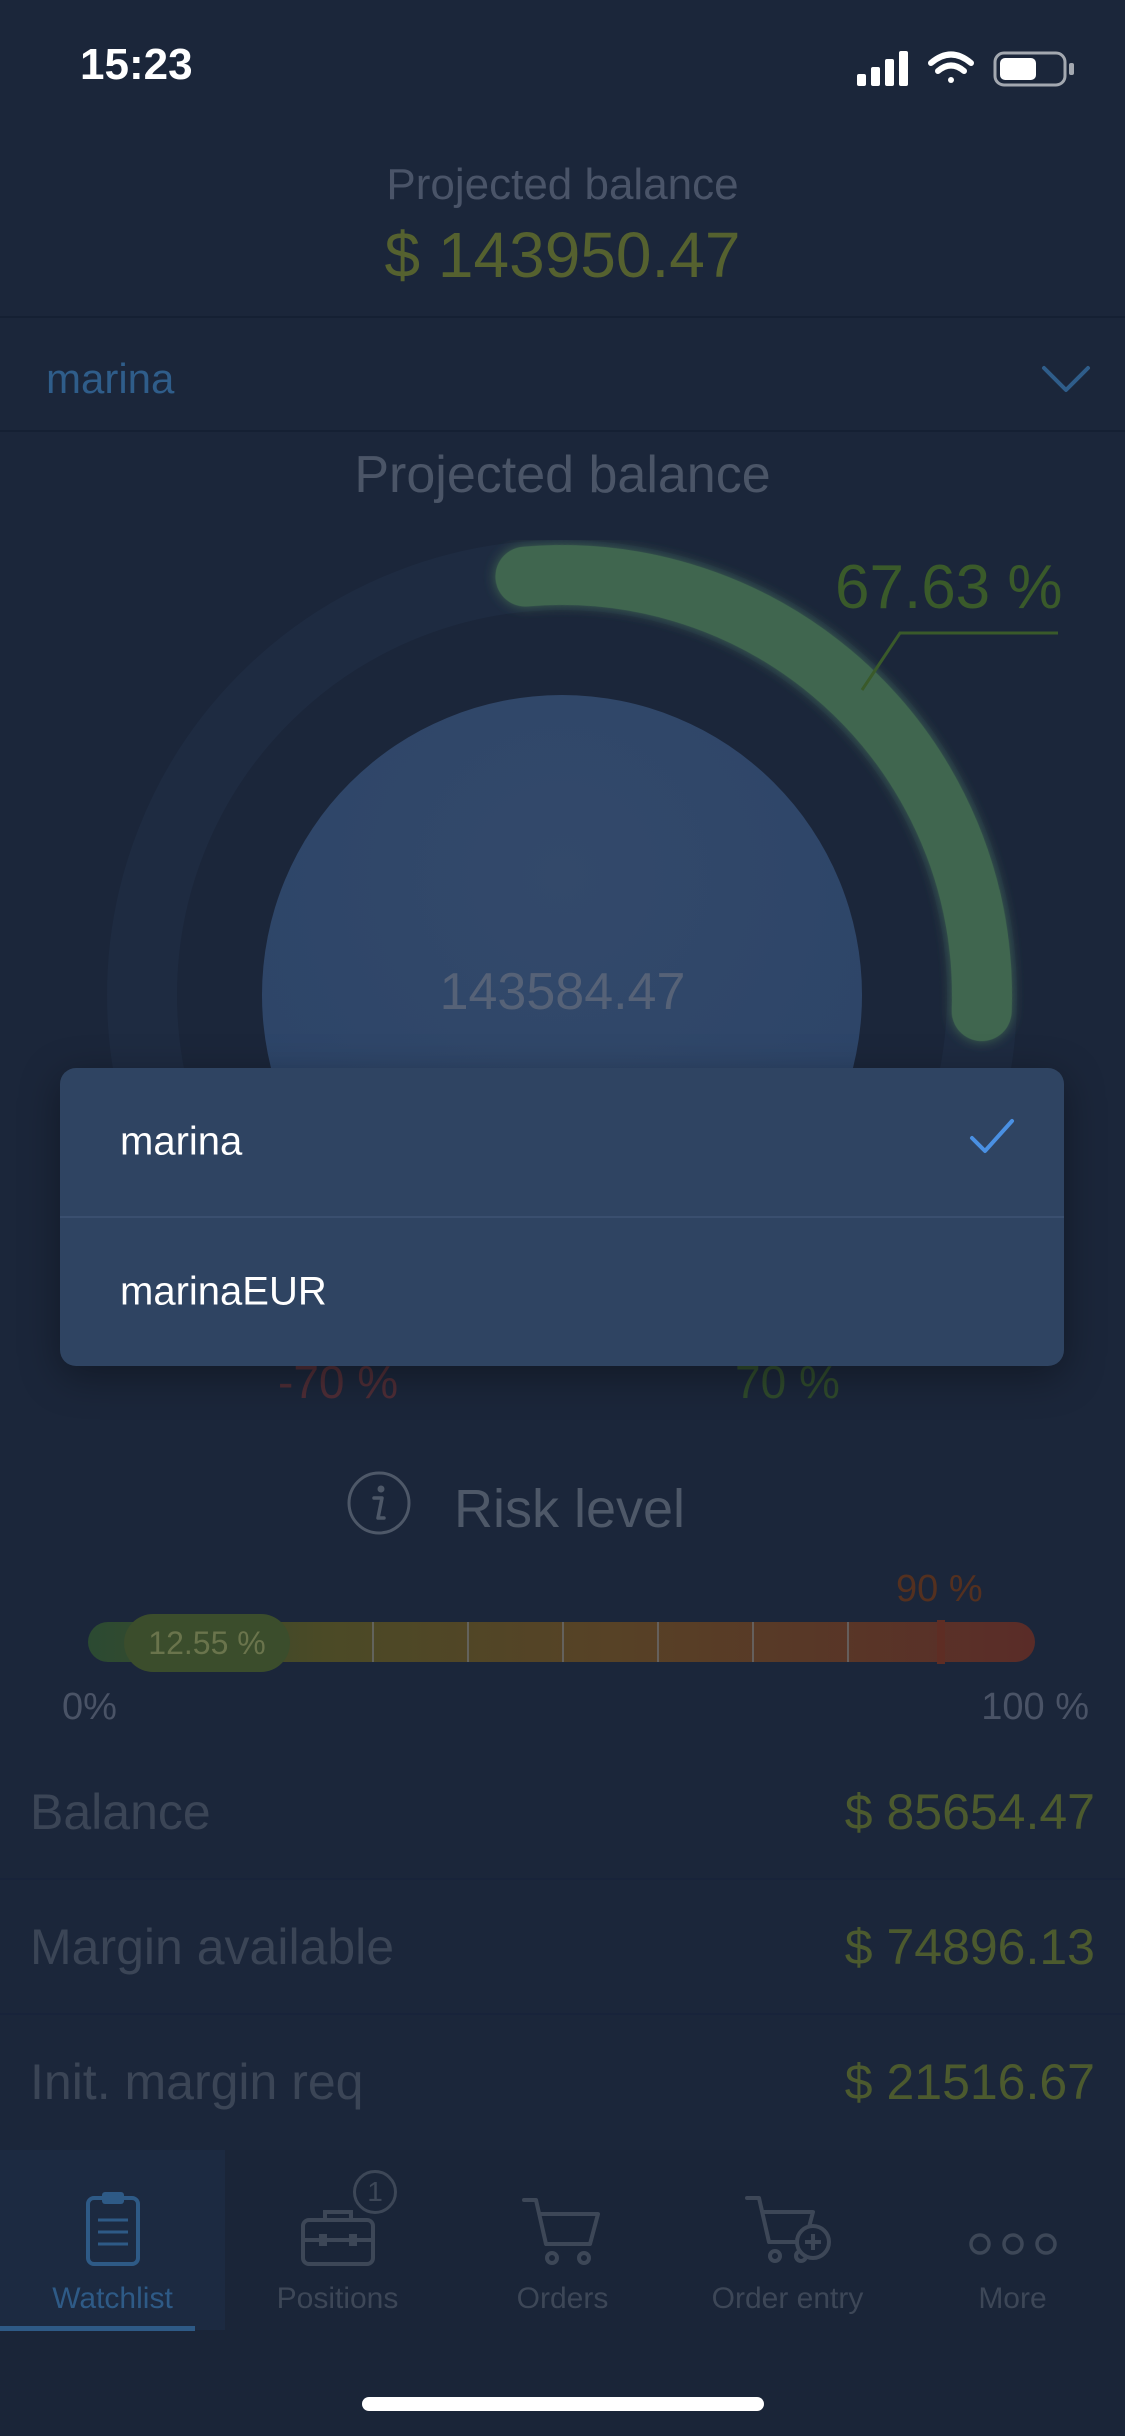 Image resolution: width=1125 pixels, height=2436 pixels. What do you see at coordinates (136, 64) in the screenshot?
I see `status-time: 15:23` at bounding box center [136, 64].